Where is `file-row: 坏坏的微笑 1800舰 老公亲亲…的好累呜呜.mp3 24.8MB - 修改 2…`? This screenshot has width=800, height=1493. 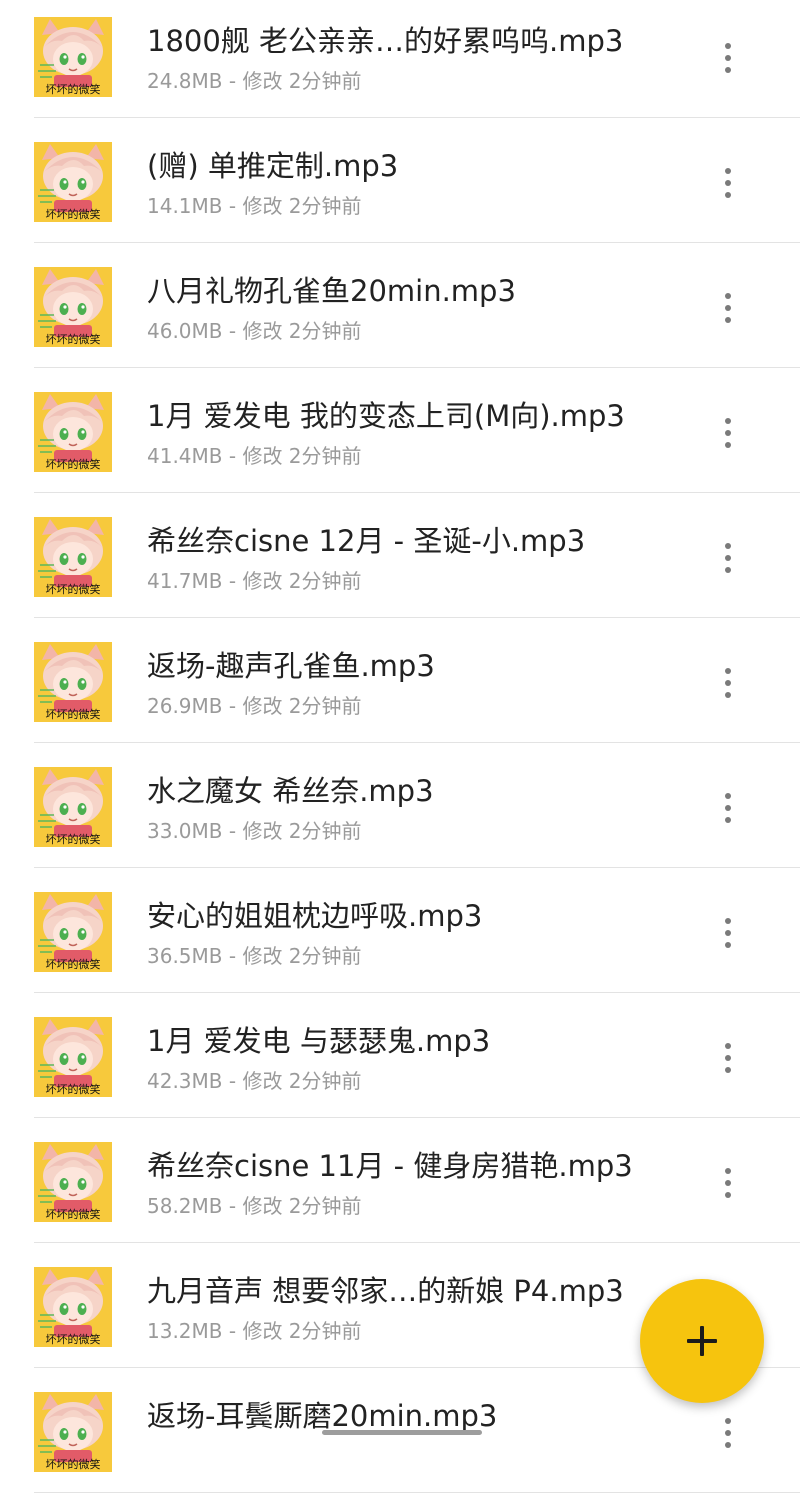 file-row: 坏坏的微笑 1800舰 老公亲亲…的好累呜呜.mp3 24.8MB - 修改 2… is located at coordinates (400, 59).